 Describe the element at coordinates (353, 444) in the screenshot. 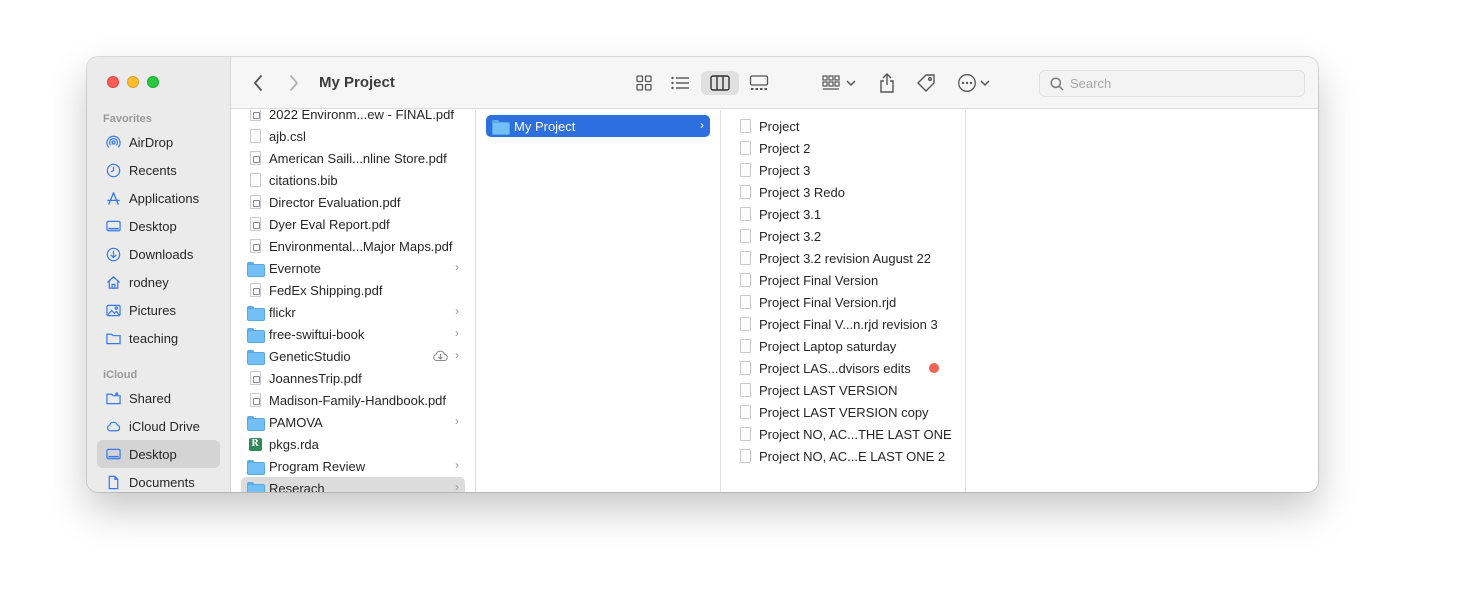

I see `file-row: Rpkgs.rda` at that location.